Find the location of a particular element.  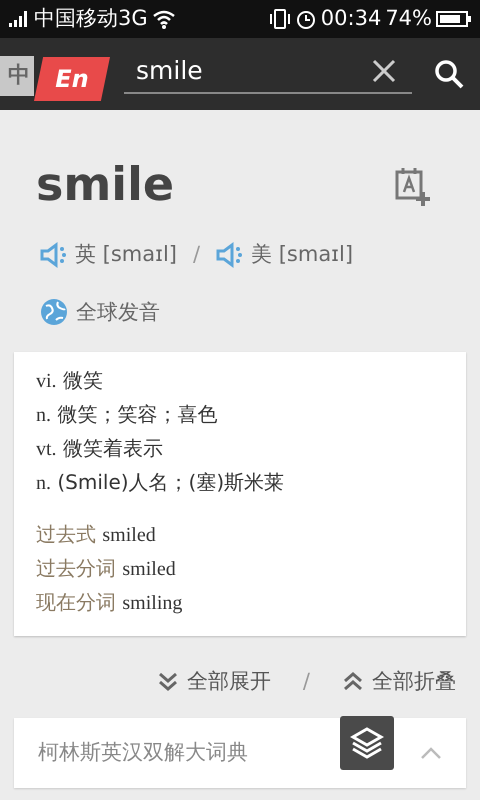

layers-button is located at coordinates (367, 743).